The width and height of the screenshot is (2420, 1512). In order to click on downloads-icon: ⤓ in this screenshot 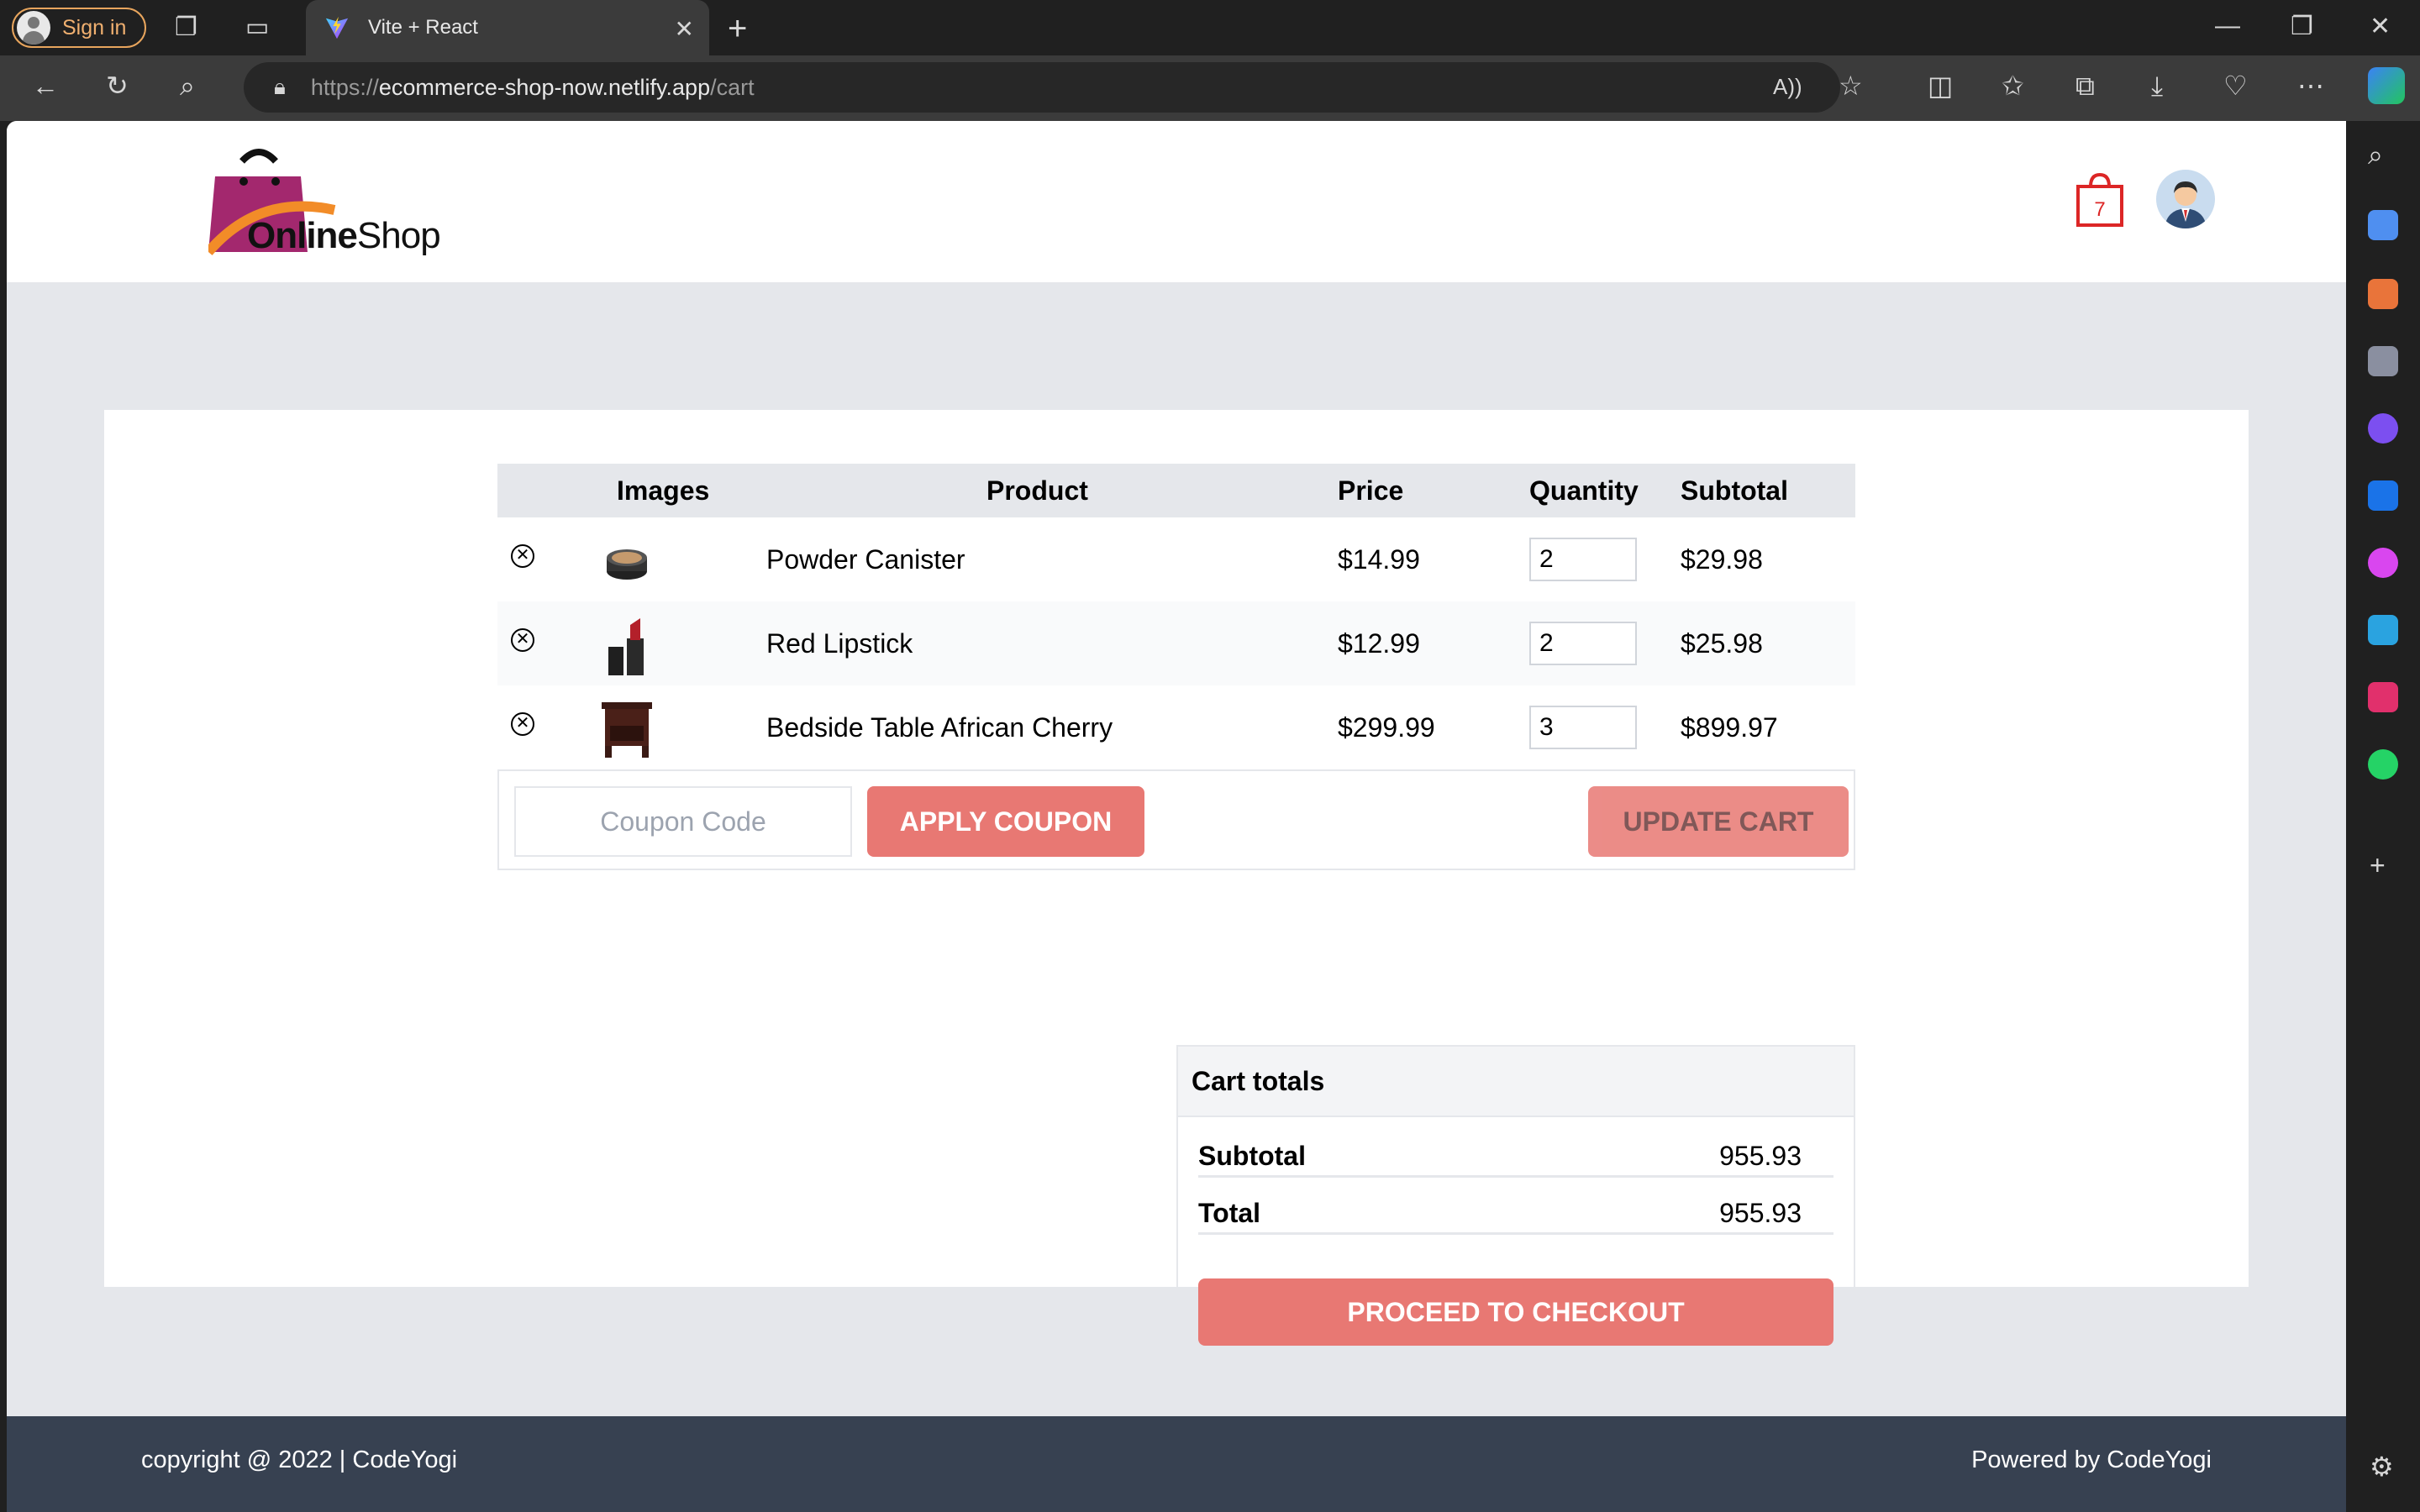, I will do `click(2157, 85)`.